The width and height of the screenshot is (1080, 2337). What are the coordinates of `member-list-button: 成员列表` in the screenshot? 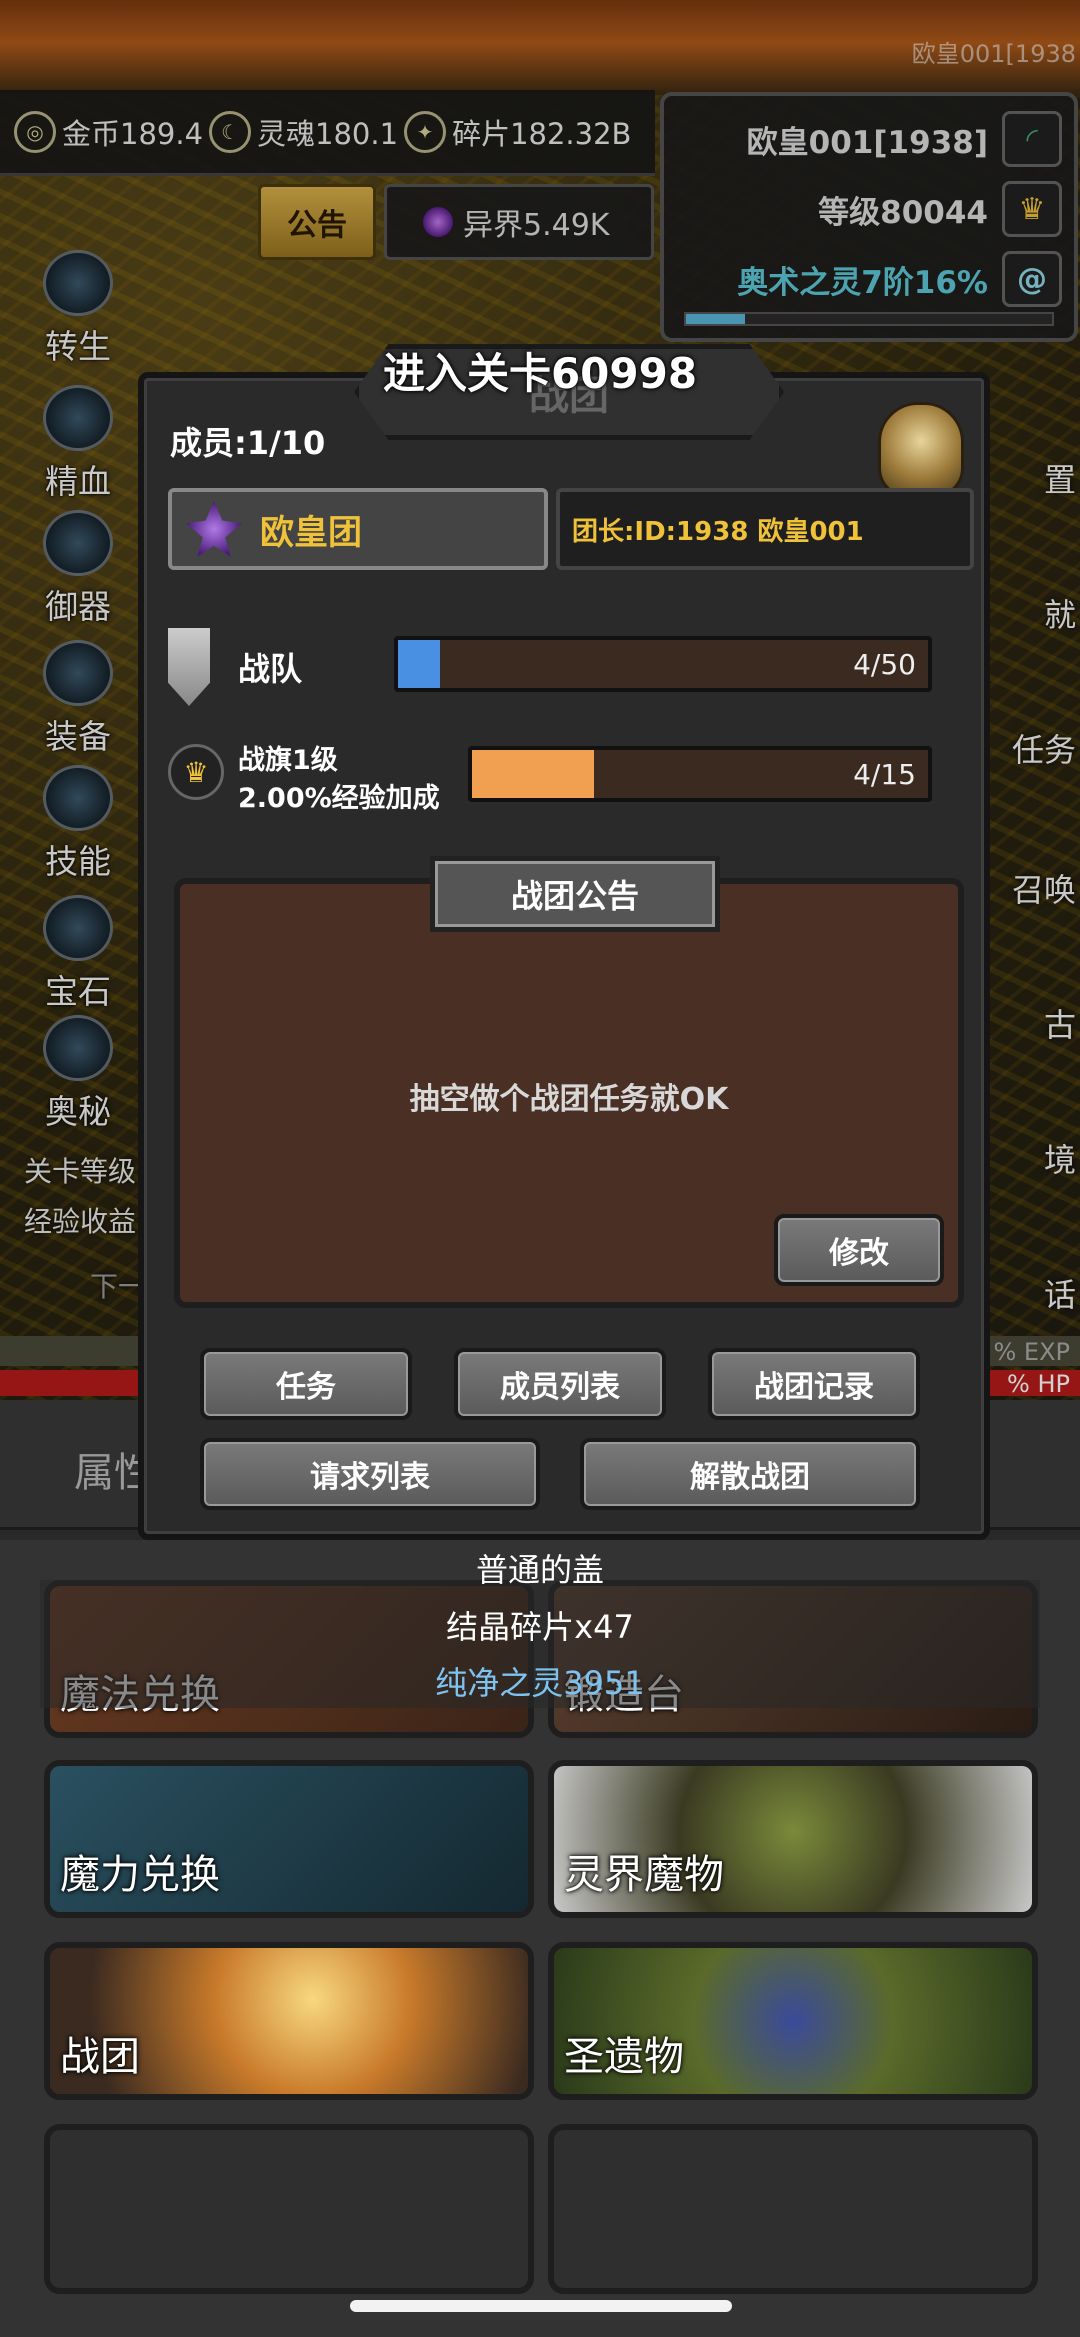 It's located at (560, 1384).